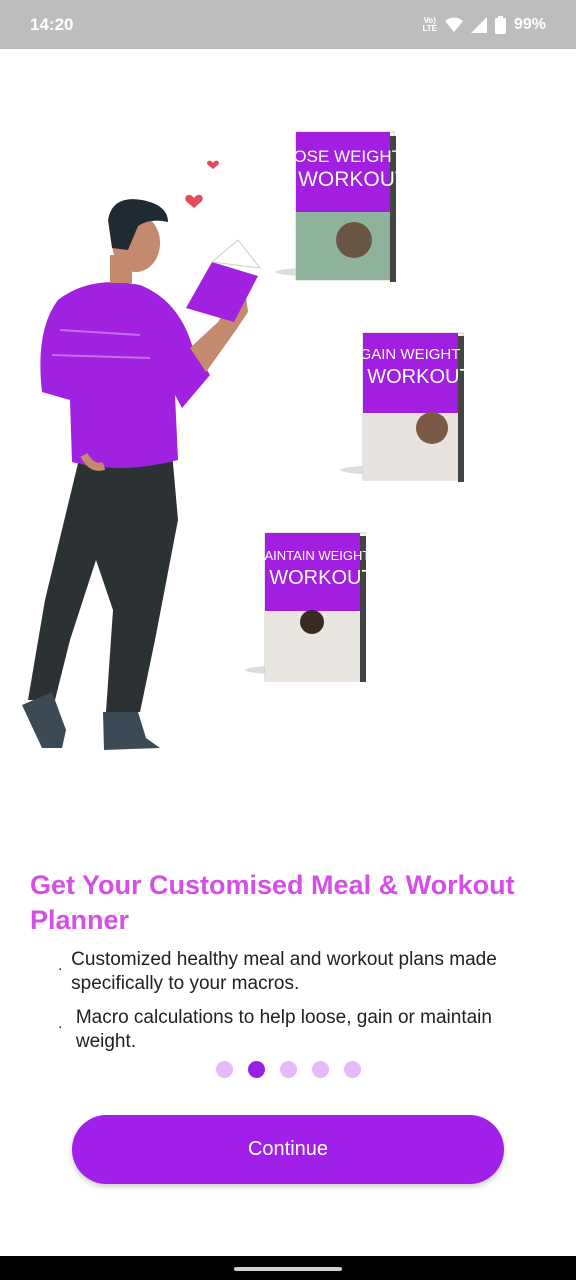  What do you see at coordinates (429, 24) in the screenshot?
I see `volte-indicator: Vo) LTE` at bounding box center [429, 24].